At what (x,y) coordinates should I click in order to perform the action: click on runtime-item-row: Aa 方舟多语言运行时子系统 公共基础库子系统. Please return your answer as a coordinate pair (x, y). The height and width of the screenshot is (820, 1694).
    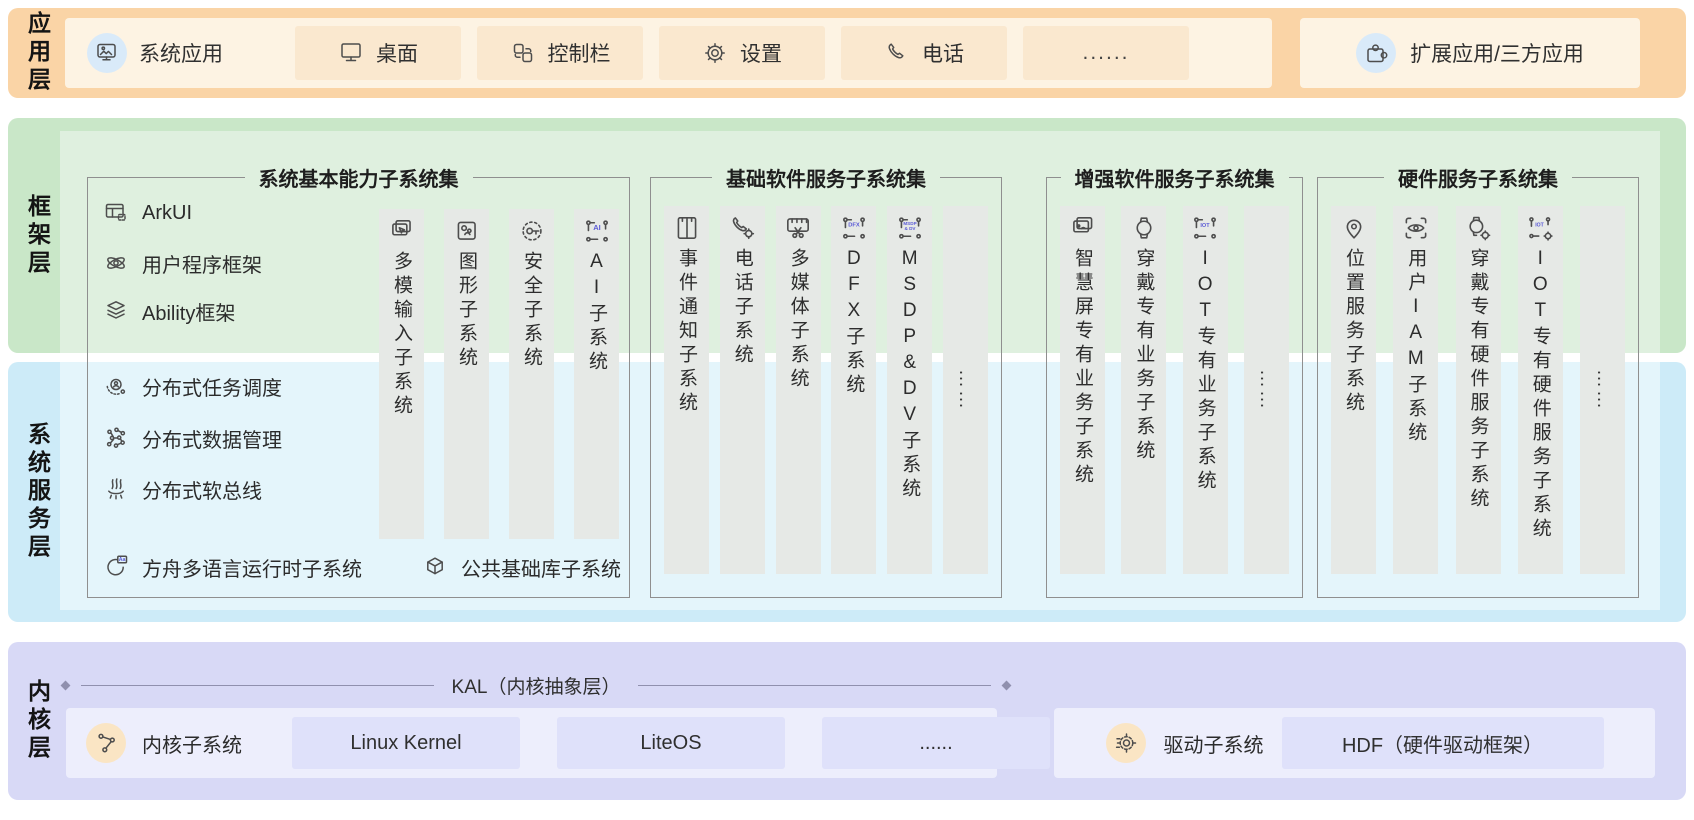
    Looking at the image, I should click on (362, 567).